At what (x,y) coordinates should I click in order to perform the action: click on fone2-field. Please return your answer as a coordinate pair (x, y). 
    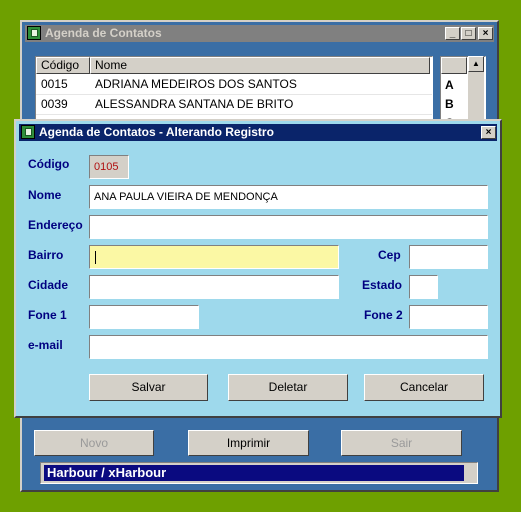
    Looking at the image, I should click on (448, 317).